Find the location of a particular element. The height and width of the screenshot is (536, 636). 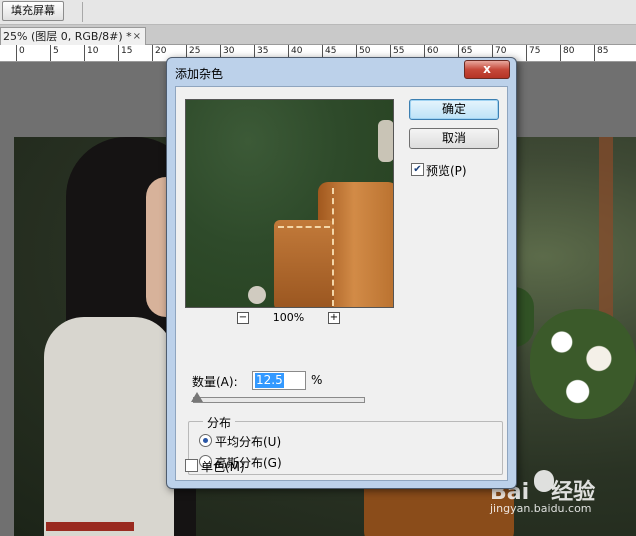

ruler-label: 45 is located at coordinates (331, 51).